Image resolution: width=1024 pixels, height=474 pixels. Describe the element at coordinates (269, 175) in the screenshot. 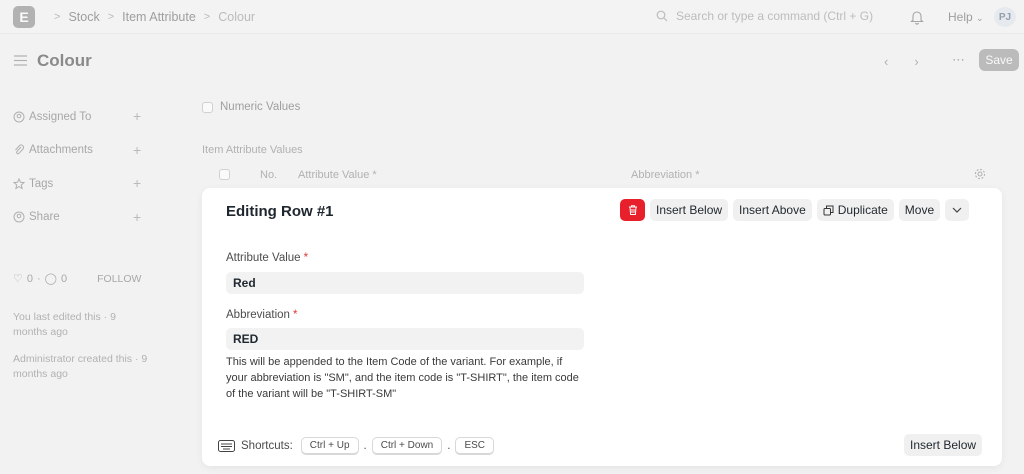

I see `column-no: No.` at that location.